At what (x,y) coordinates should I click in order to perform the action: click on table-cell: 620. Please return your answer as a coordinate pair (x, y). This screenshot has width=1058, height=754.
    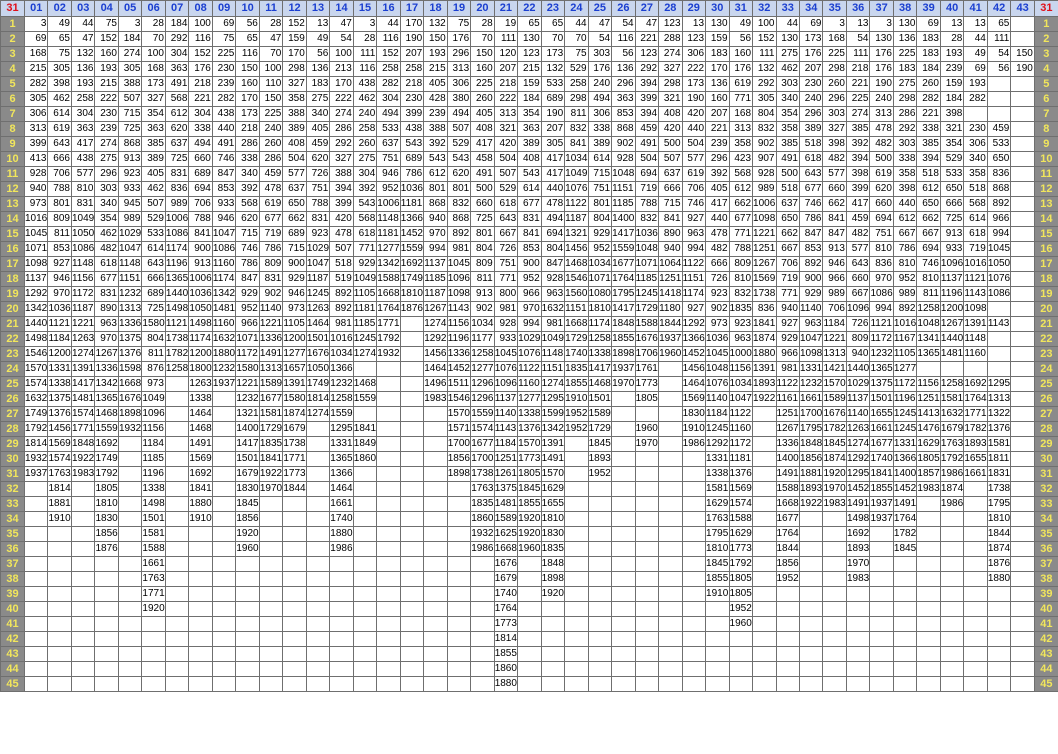
    Looking at the image, I should click on (247, 219).